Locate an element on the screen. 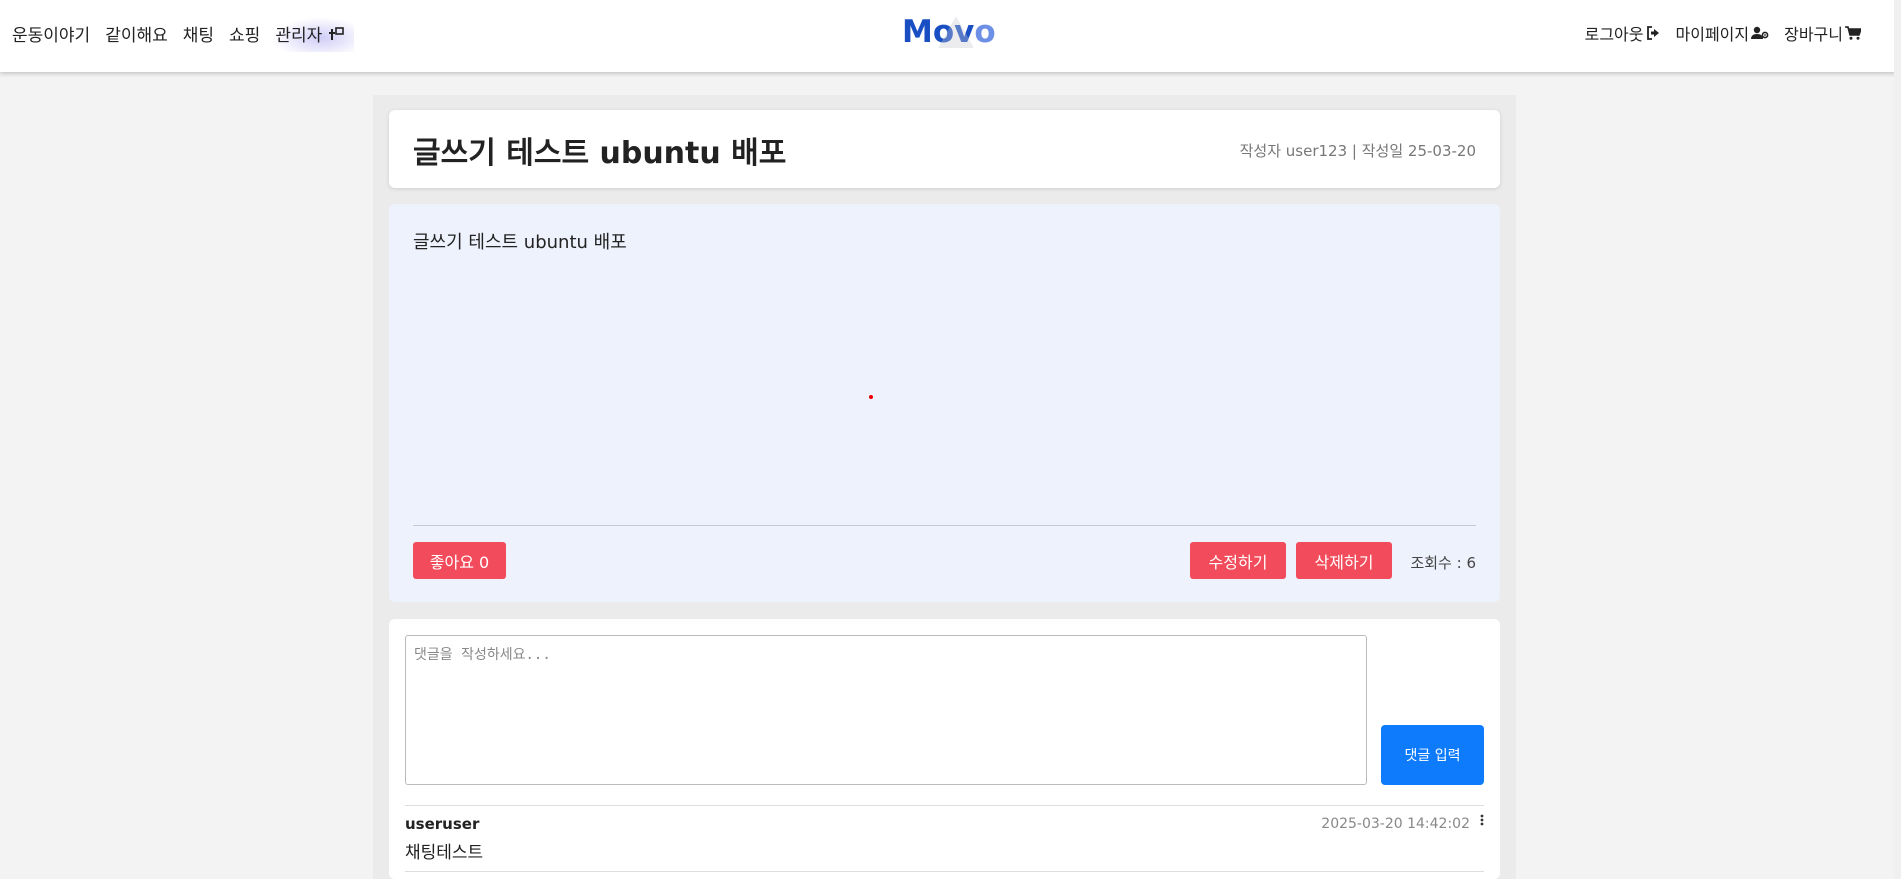 Image resolution: width=1901 pixels, height=879 pixels. logout-label: 로그아웃 is located at coordinates (1614, 34).